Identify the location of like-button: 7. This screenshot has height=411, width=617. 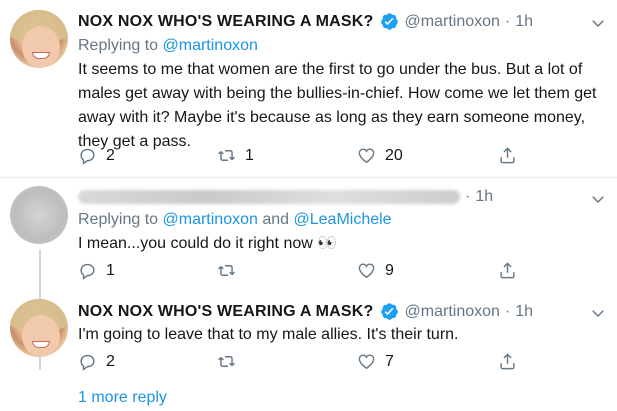
(375, 361).